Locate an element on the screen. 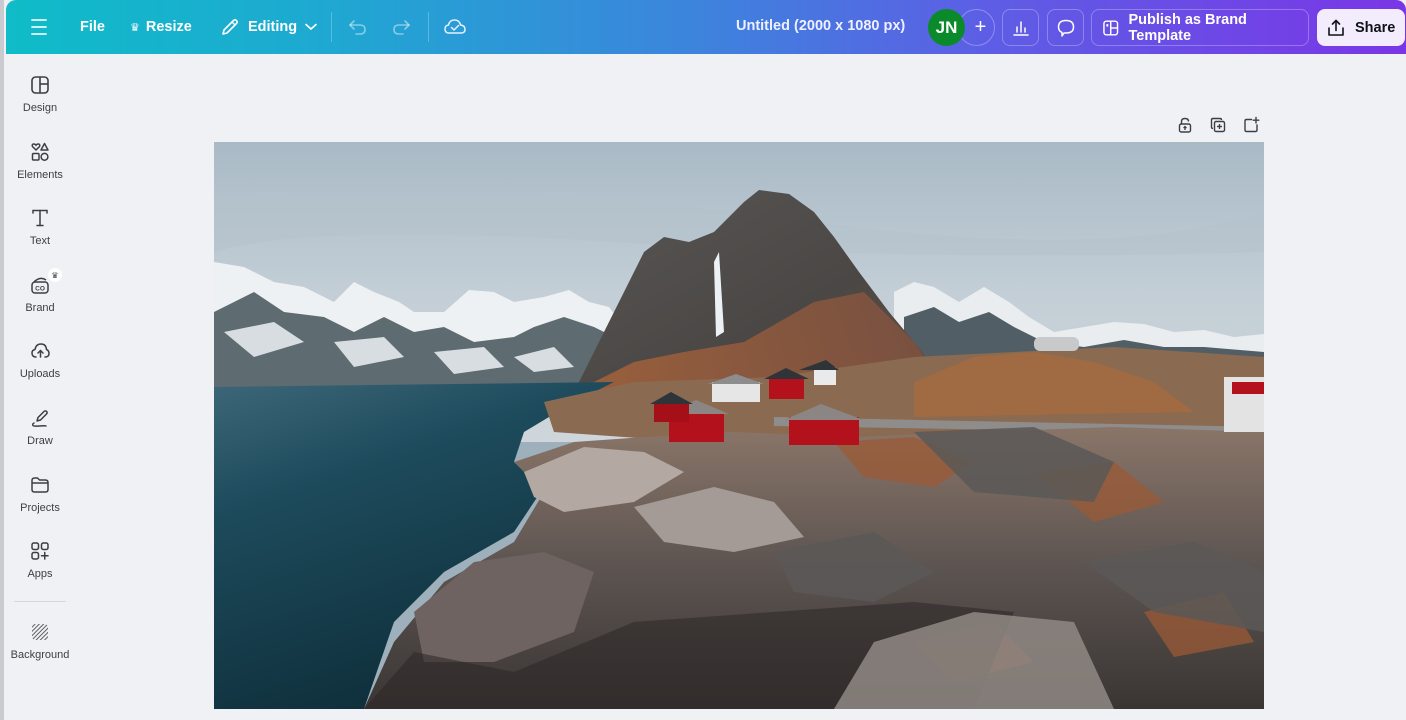 Image resolution: width=1406 pixels, height=720 pixels. sidebar-item-background: Background is located at coordinates (40, 651).